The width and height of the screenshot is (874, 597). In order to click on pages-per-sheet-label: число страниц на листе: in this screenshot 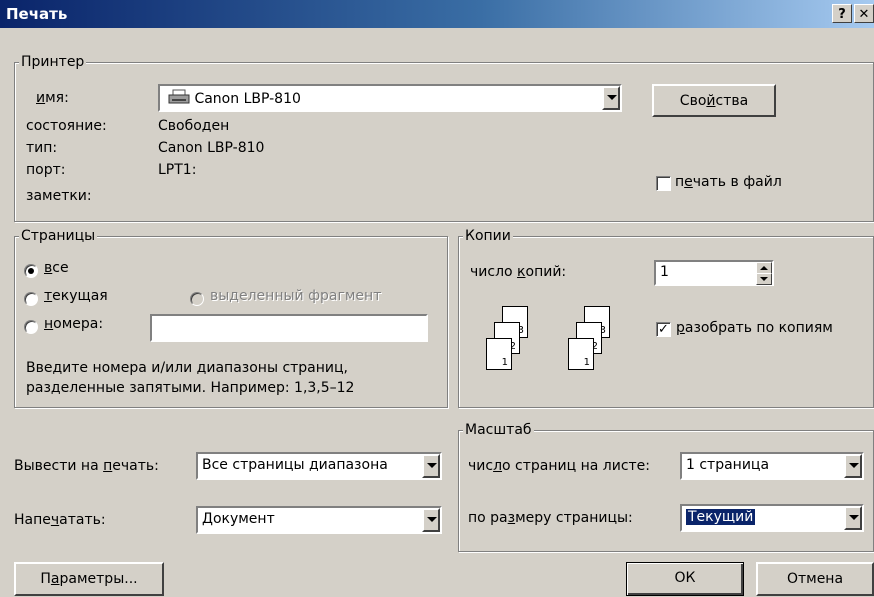, I will do `click(559, 466)`.